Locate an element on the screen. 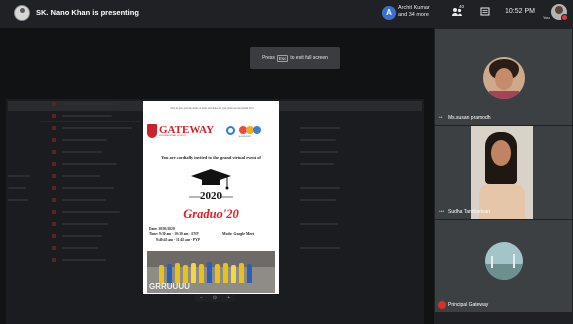  chat-icon is located at coordinates (485, 12).